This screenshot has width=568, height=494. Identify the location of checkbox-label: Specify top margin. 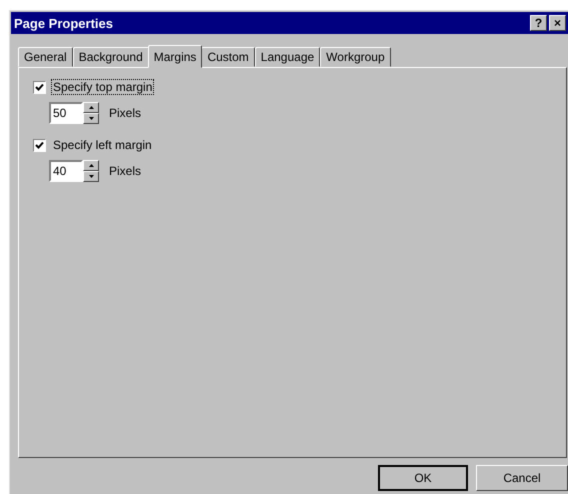
(103, 87).